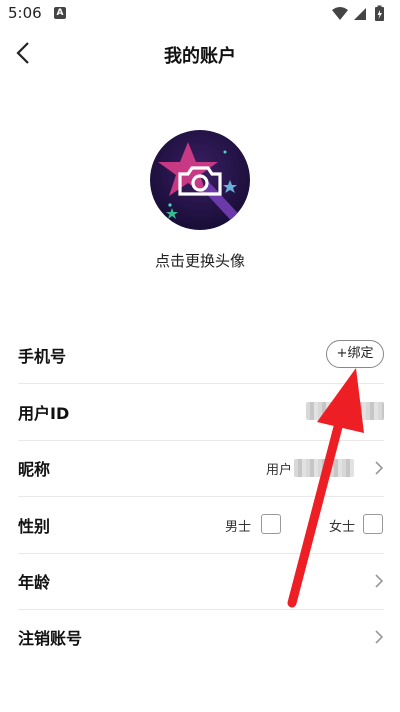  Describe the element at coordinates (355, 354) in the screenshot. I see `bind-phone-button: +绑定` at that location.